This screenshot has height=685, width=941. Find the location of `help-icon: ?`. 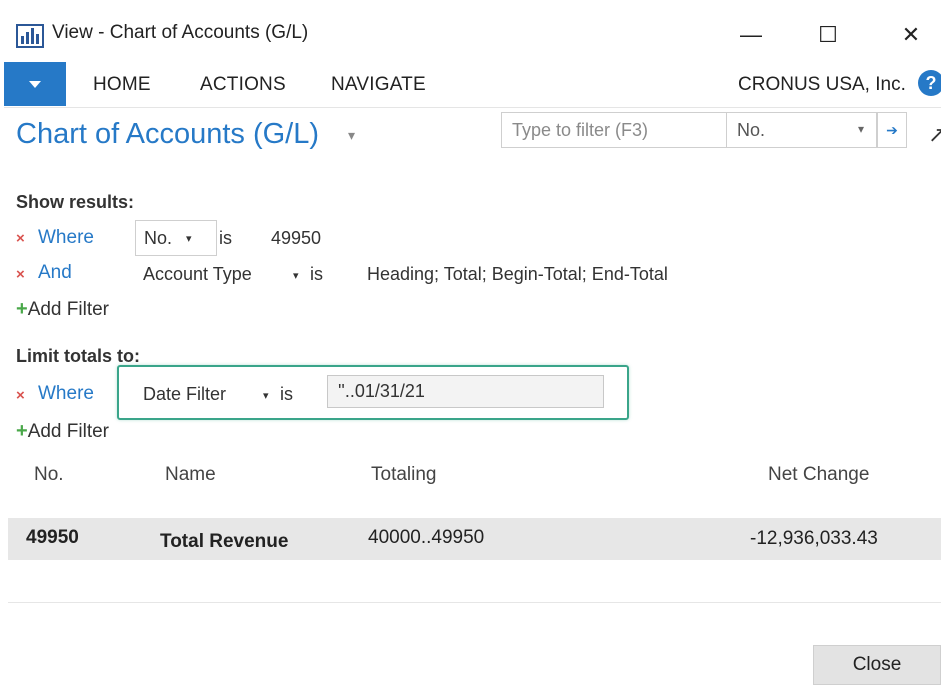

help-icon: ? is located at coordinates (929, 83).